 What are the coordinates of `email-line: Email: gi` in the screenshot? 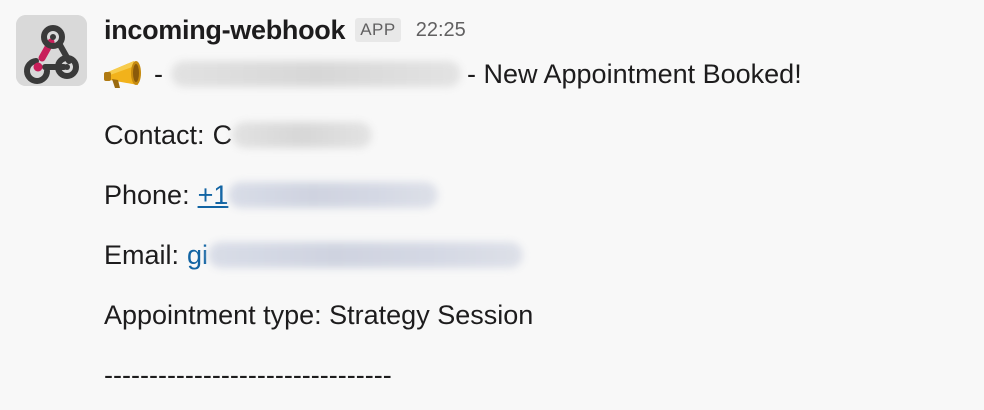 It's located at (314, 255).